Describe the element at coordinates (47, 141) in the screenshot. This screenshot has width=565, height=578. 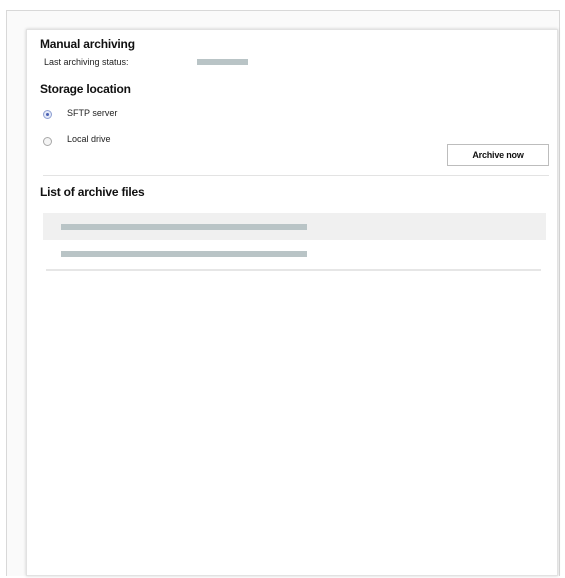
I see `local-drive-radio` at that location.